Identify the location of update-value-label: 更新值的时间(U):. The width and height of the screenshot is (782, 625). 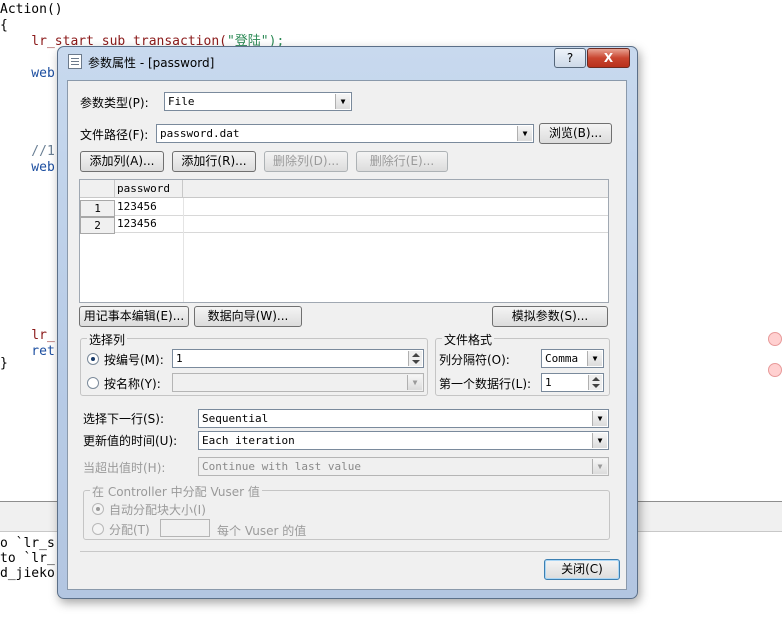
(130, 441).